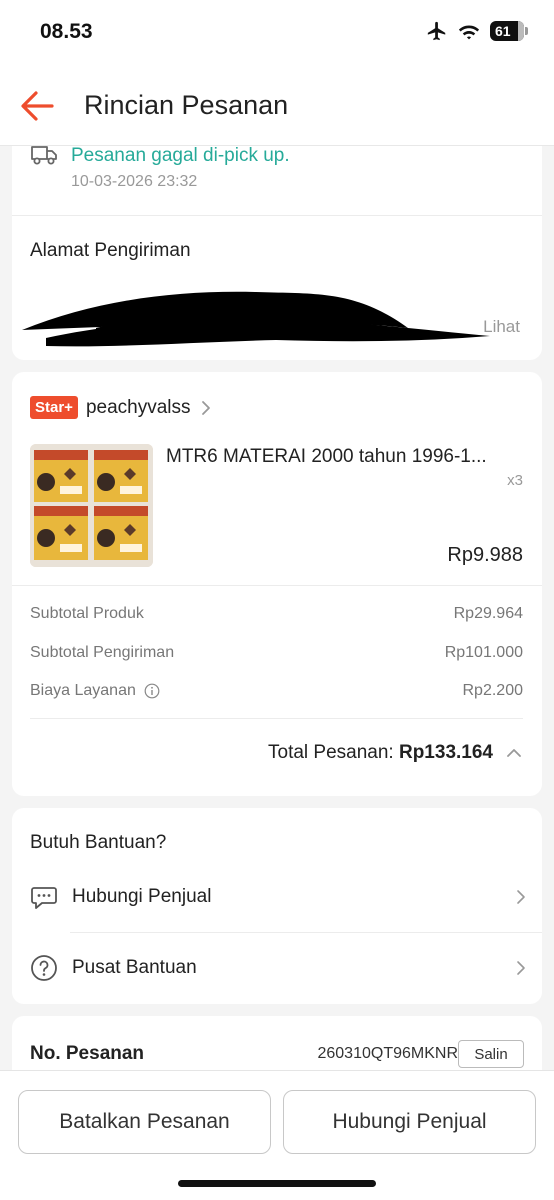 This screenshot has height=1200, width=554. What do you see at coordinates (445, 752) in the screenshot?
I see `total-value: Rp133.164` at bounding box center [445, 752].